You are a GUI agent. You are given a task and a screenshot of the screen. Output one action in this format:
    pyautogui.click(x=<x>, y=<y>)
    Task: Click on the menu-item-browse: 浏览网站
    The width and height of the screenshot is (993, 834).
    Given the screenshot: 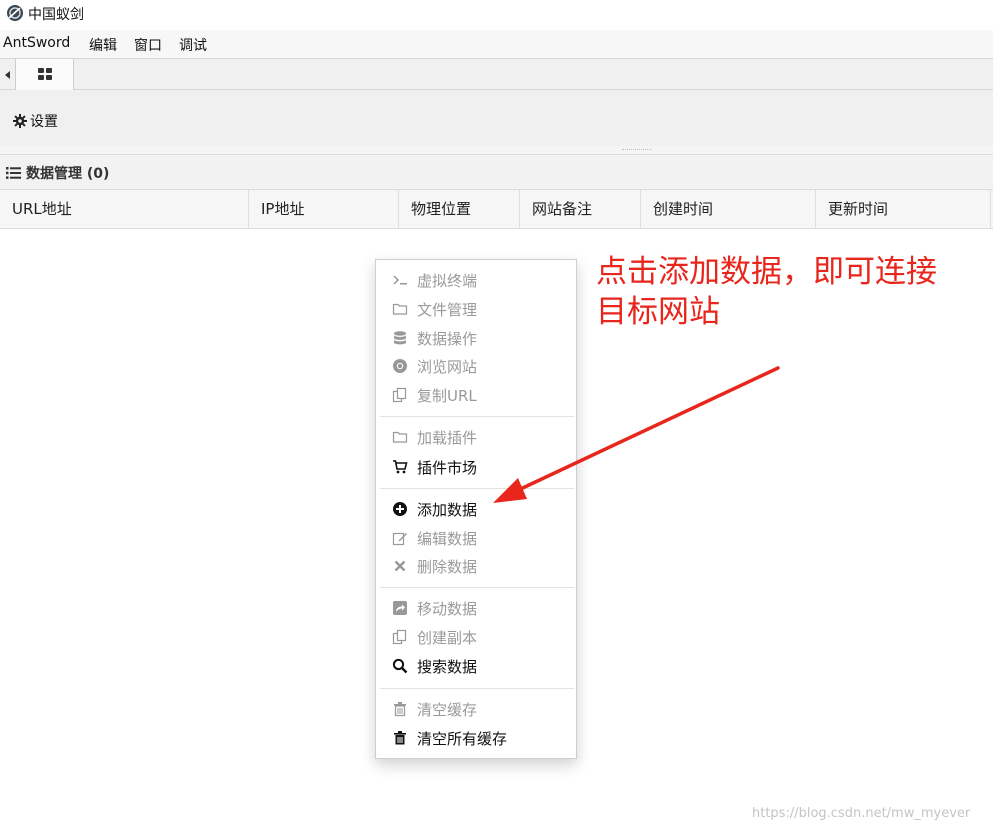 What is the action you would take?
    pyautogui.click(x=476, y=366)
    